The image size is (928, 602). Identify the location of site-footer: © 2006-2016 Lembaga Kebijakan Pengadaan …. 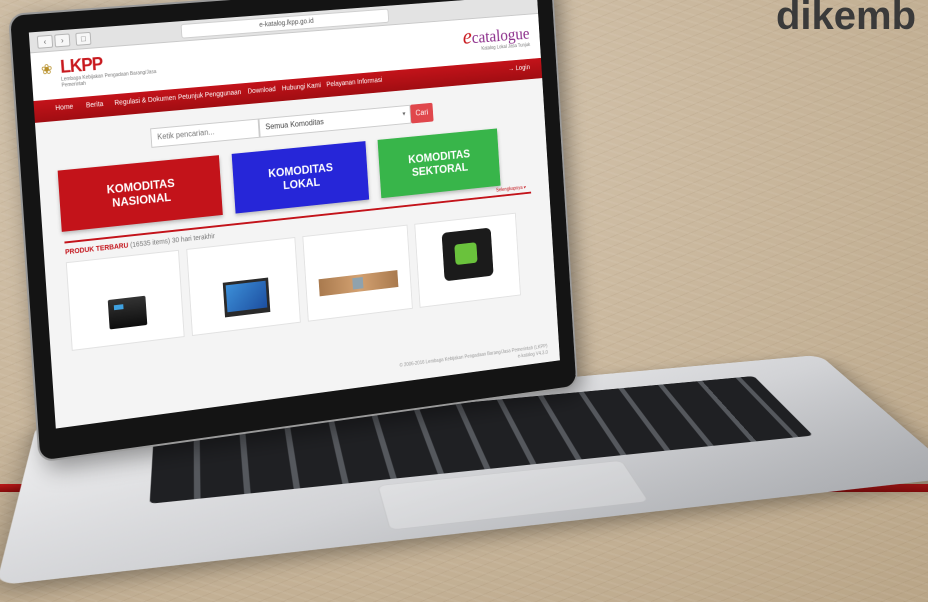
(473, 360).